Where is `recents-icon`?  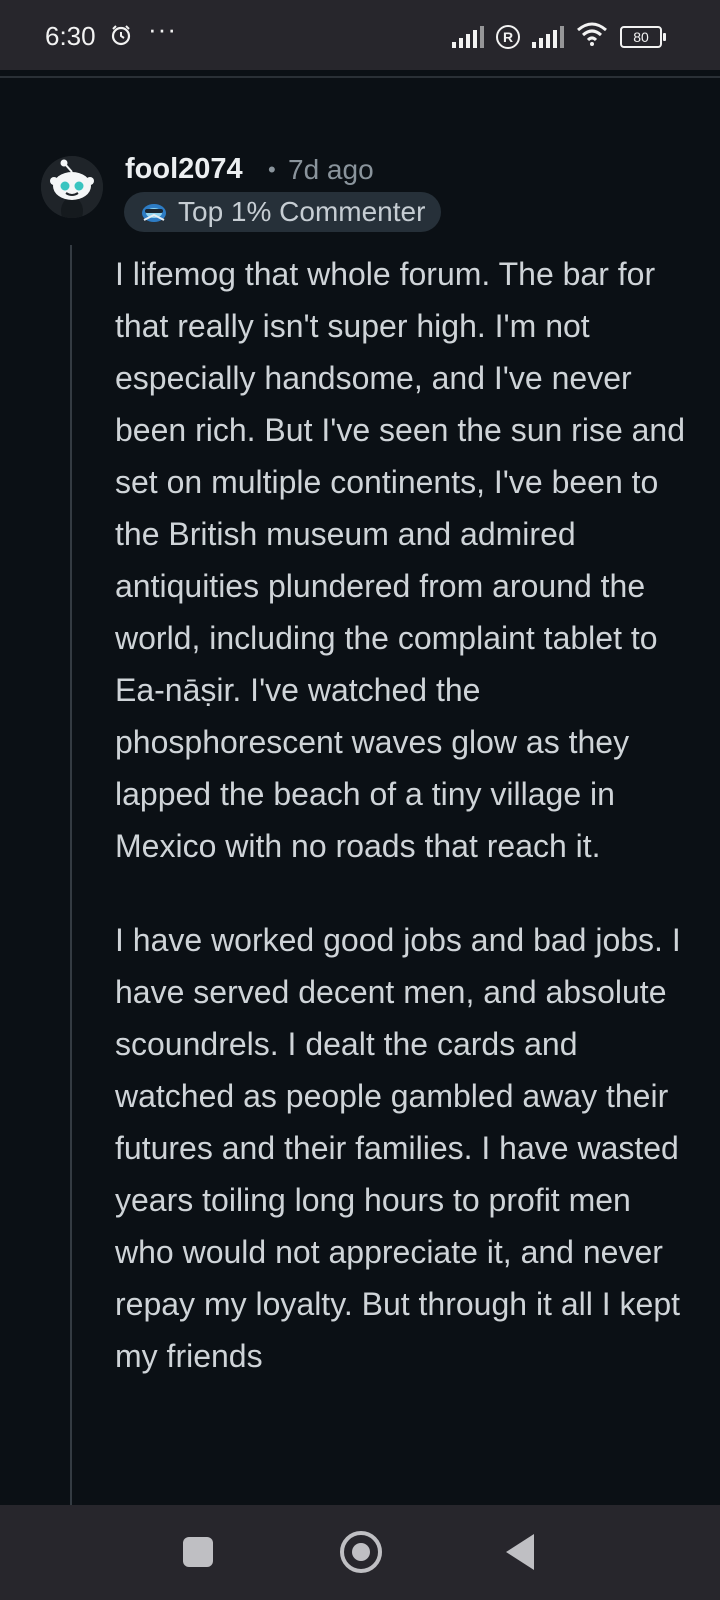
recents-icon is located at coordinates (198, 1552).